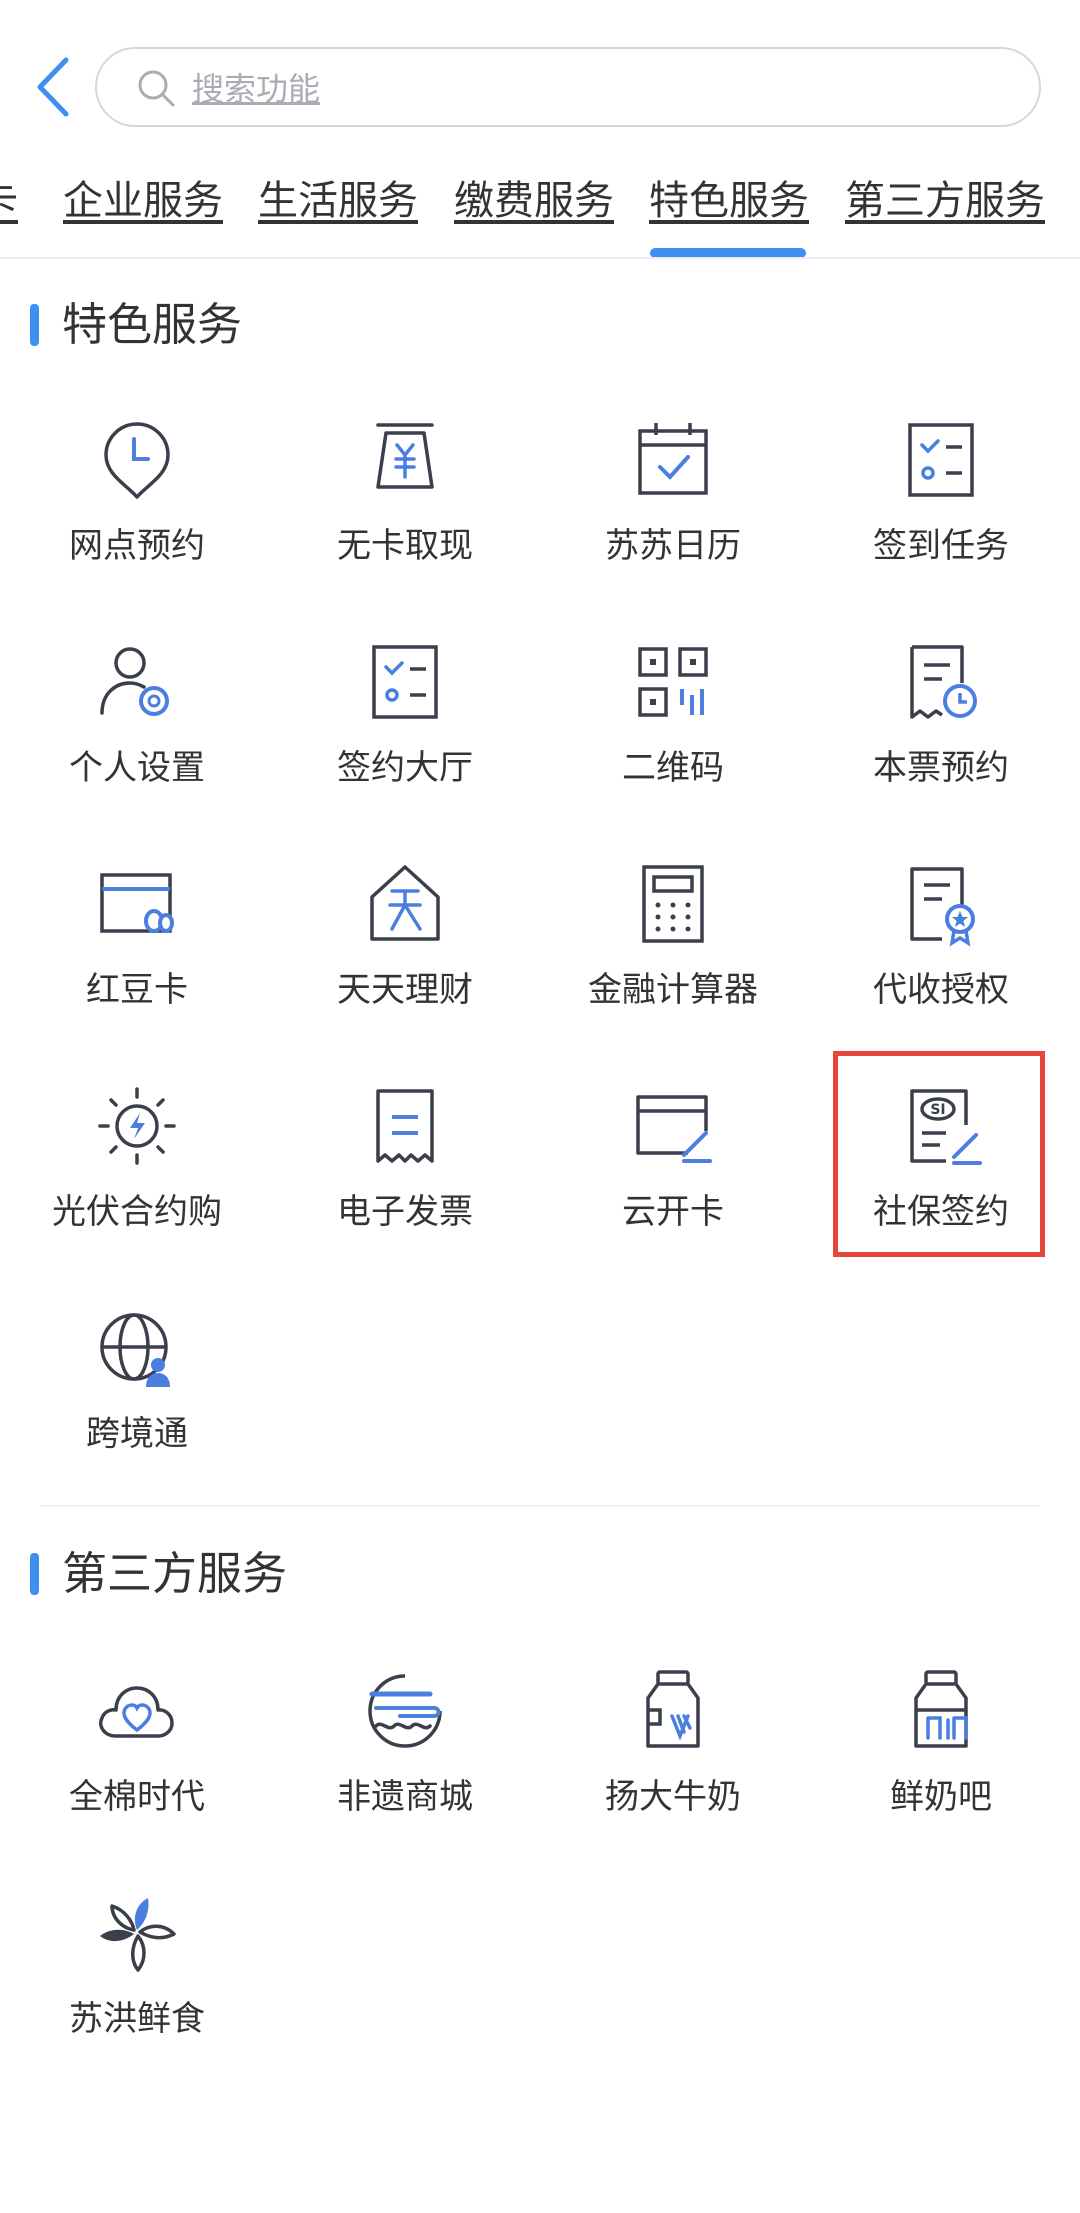  What do you see at coordinates (405, 737) in the screenshot?
I see `service-item: 签约大厅` at bounding box center [405, 737].